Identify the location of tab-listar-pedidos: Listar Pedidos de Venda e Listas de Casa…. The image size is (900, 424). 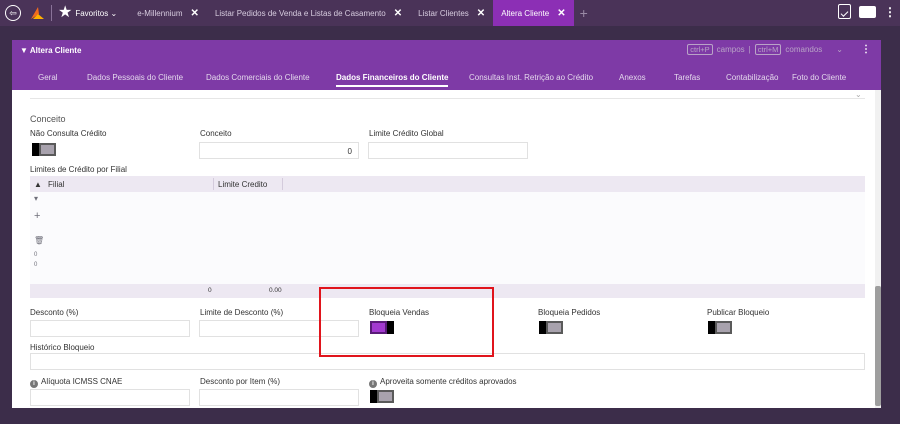
(308, 13).